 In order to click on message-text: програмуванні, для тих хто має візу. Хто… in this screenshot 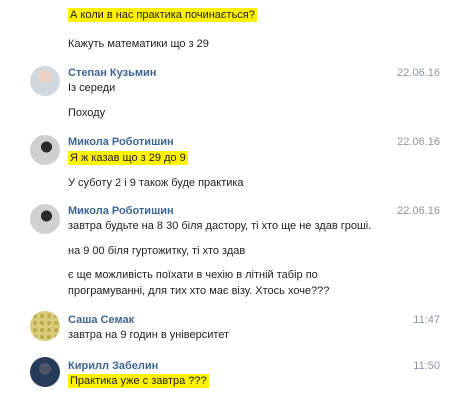, I will do `click(199, 291)`.